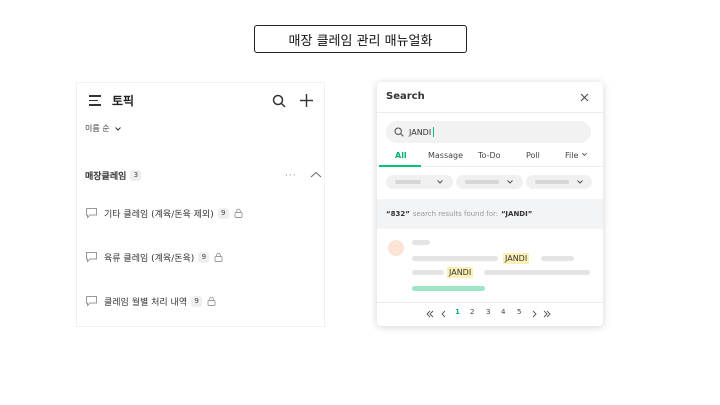  I want to click on sort-label: 이름 순, so click(97, 128).